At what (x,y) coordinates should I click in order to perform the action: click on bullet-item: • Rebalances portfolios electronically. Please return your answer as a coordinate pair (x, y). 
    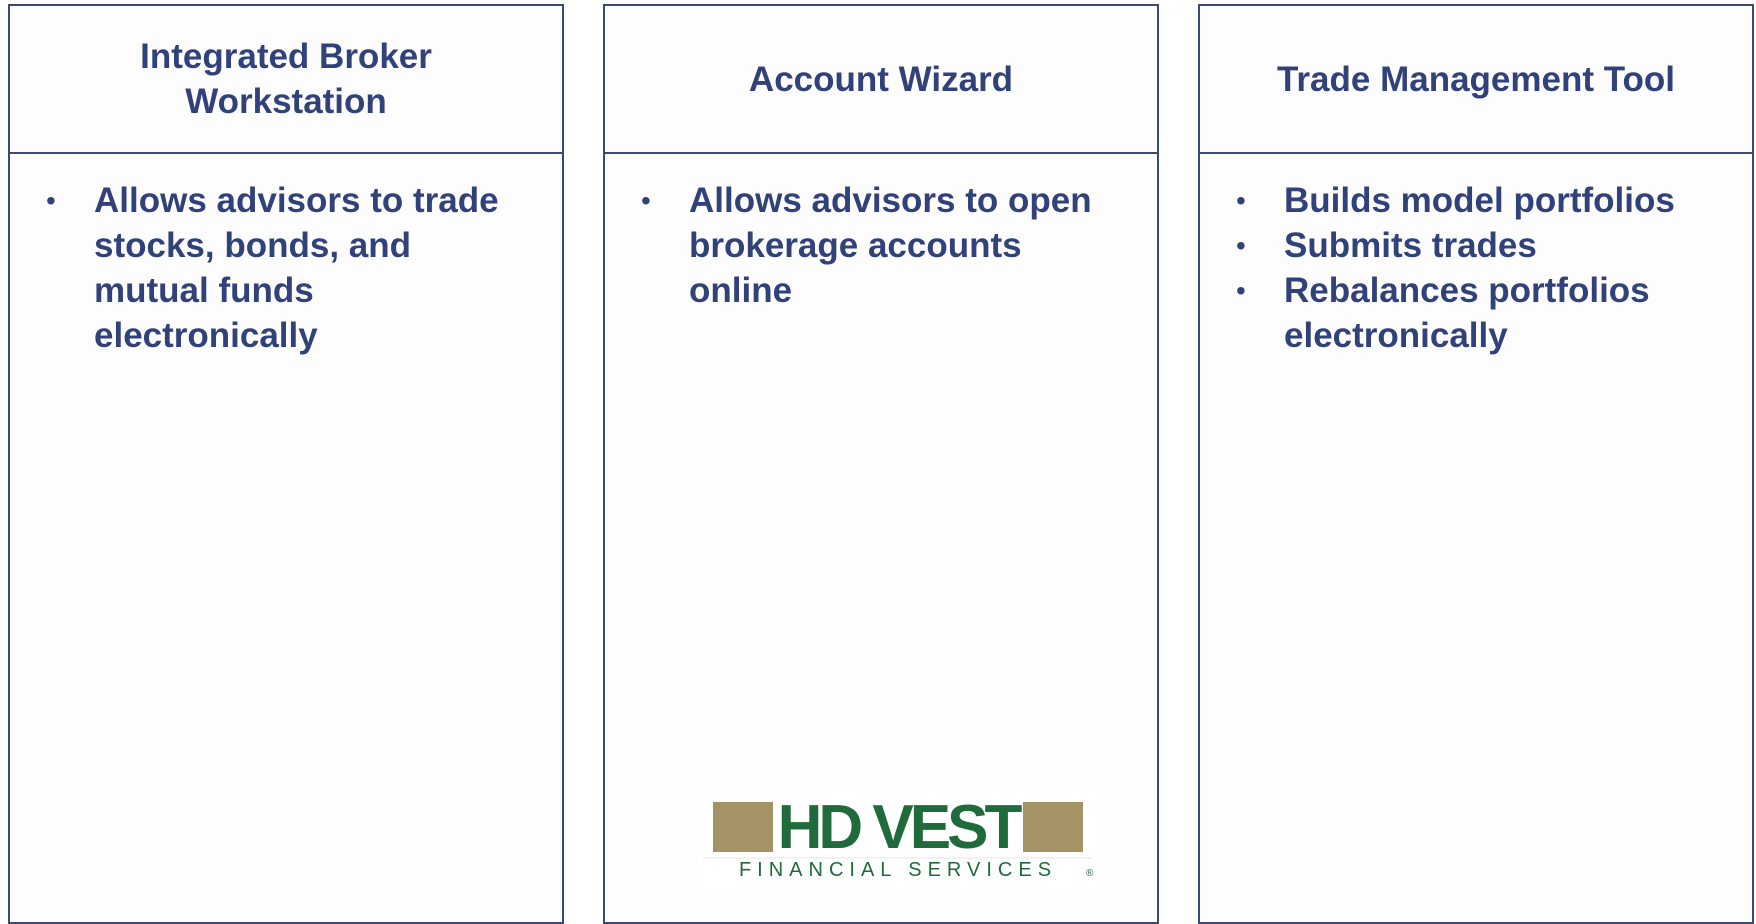
    Looking at the image, I should click on (1494, 313).